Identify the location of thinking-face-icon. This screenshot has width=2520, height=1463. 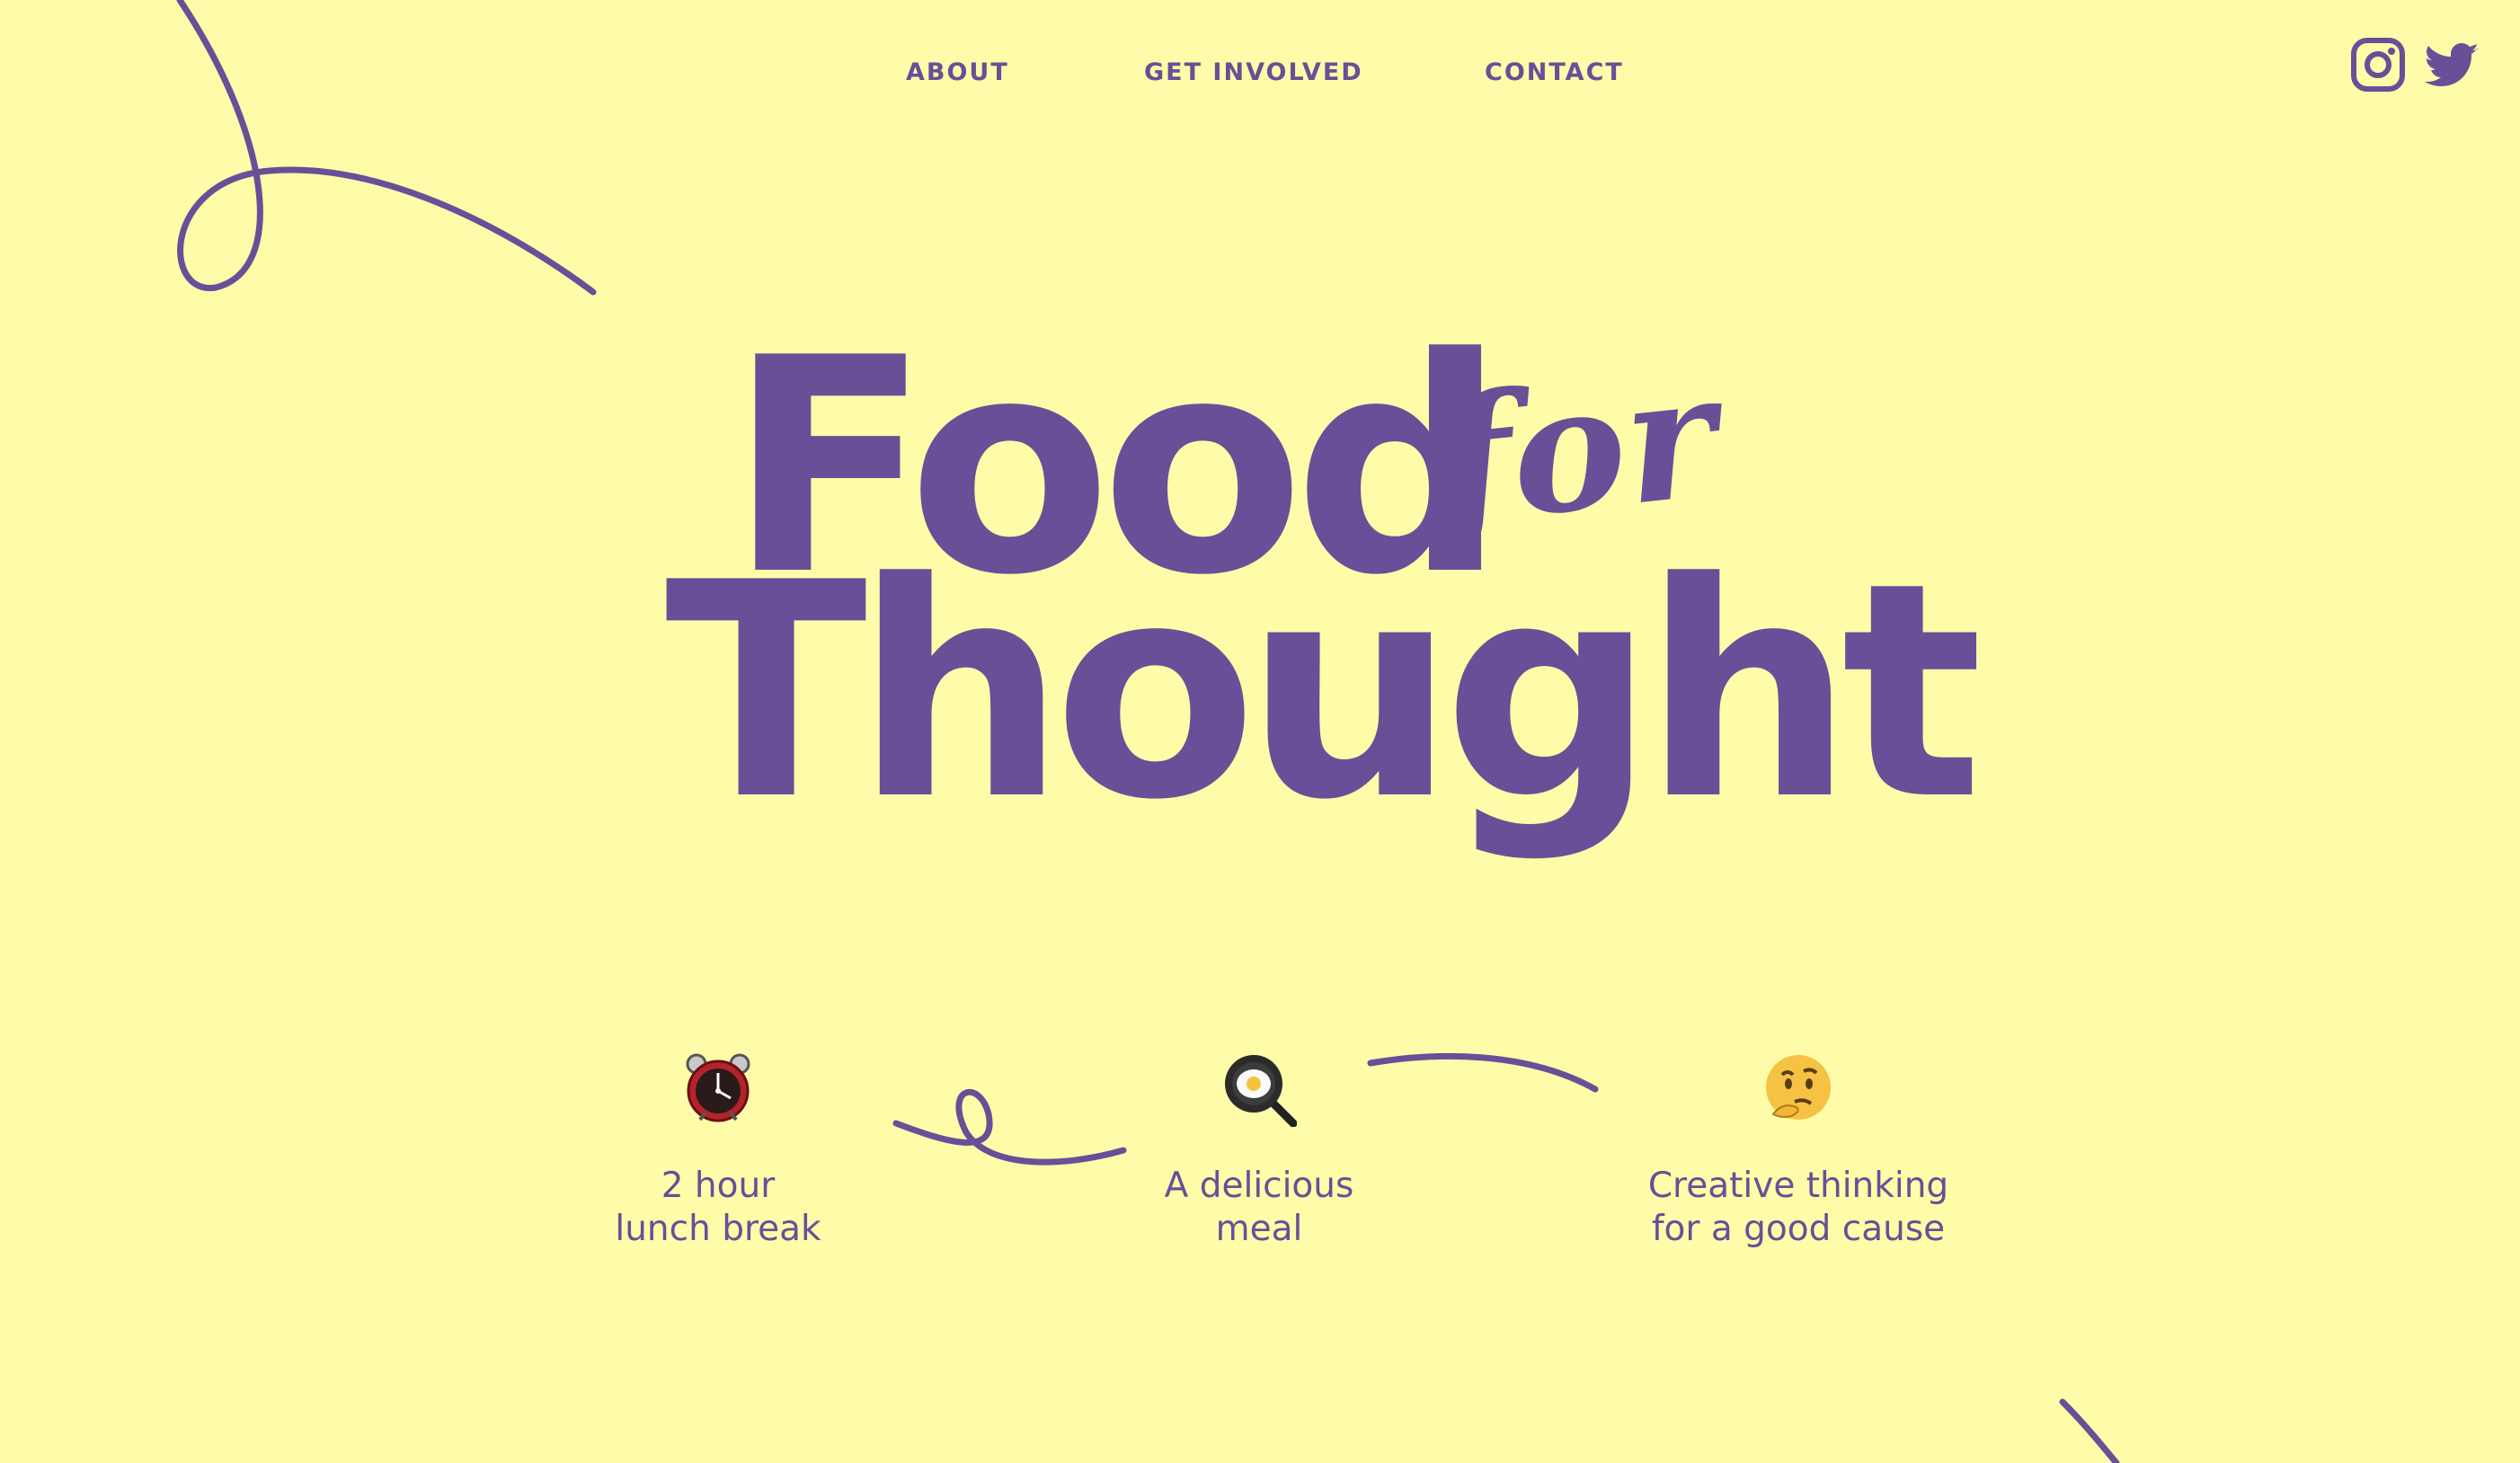
(1798, 1087).